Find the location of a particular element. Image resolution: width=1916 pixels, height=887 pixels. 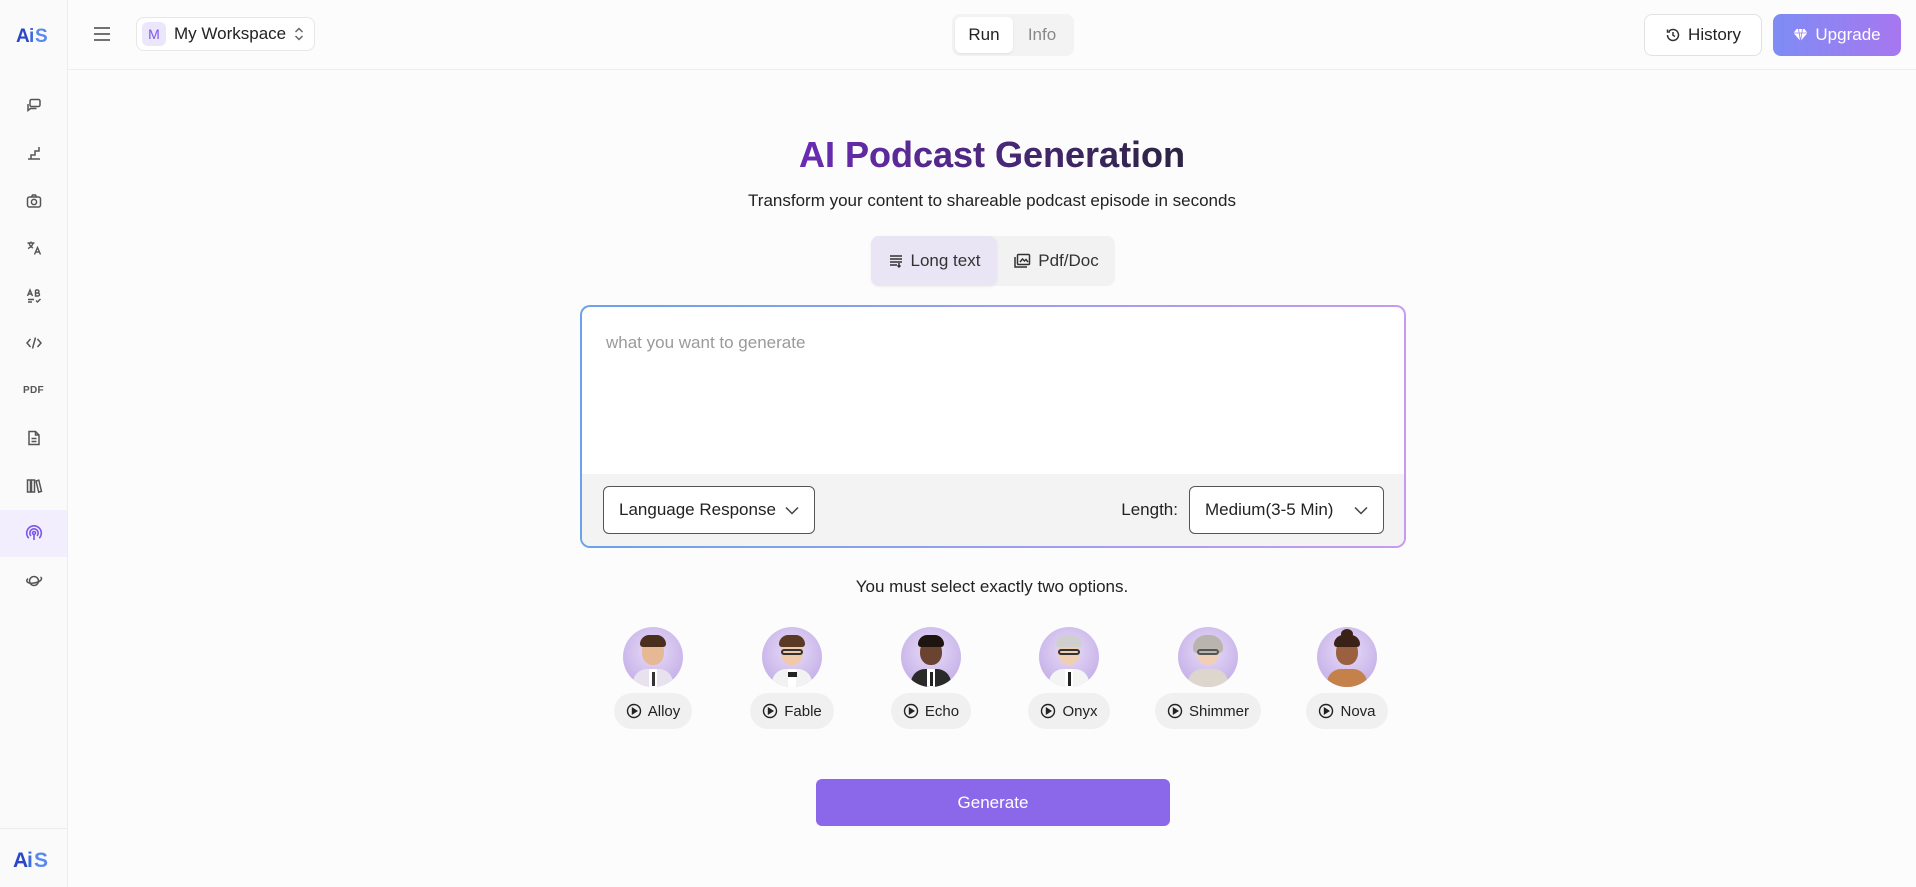

pdf-icon: PDF is located at coordinates (33, 391).